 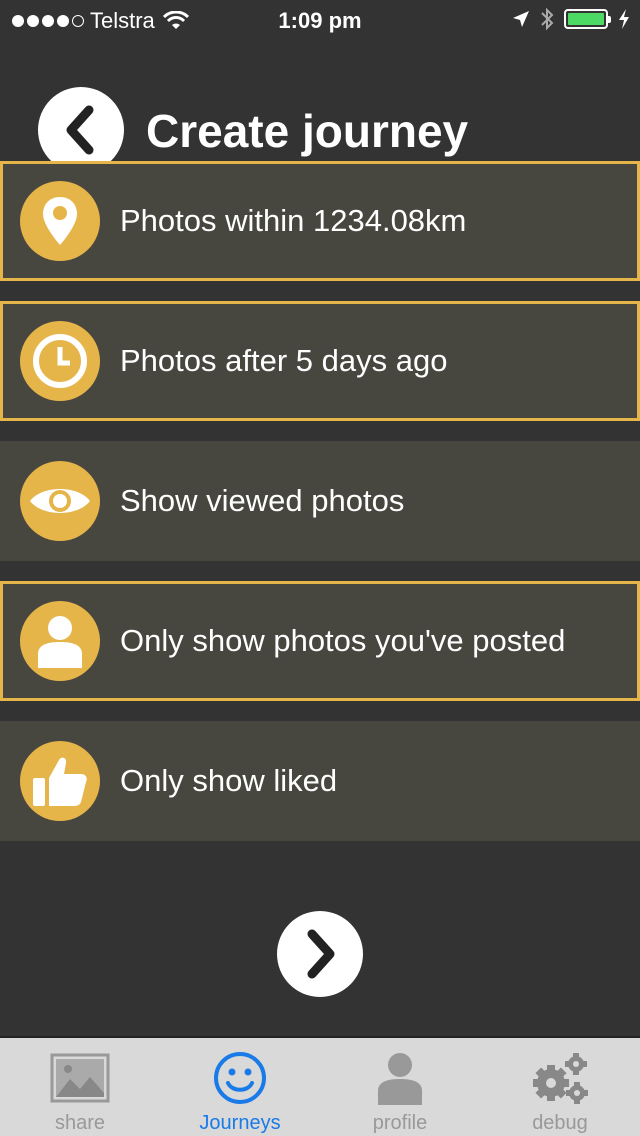 I want to click on option-distance: Photos within 1234.08km, so click(x=320, y=221).